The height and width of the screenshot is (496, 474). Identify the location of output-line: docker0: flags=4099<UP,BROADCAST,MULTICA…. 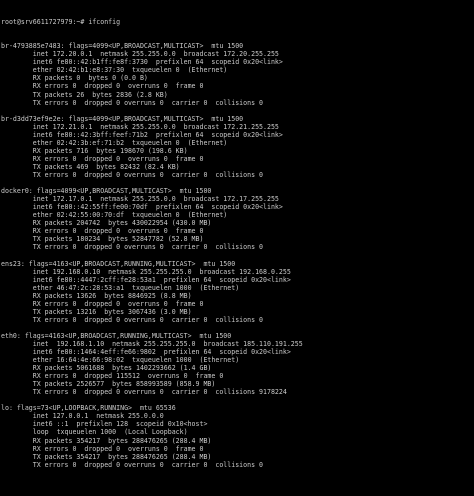
(106, 191).